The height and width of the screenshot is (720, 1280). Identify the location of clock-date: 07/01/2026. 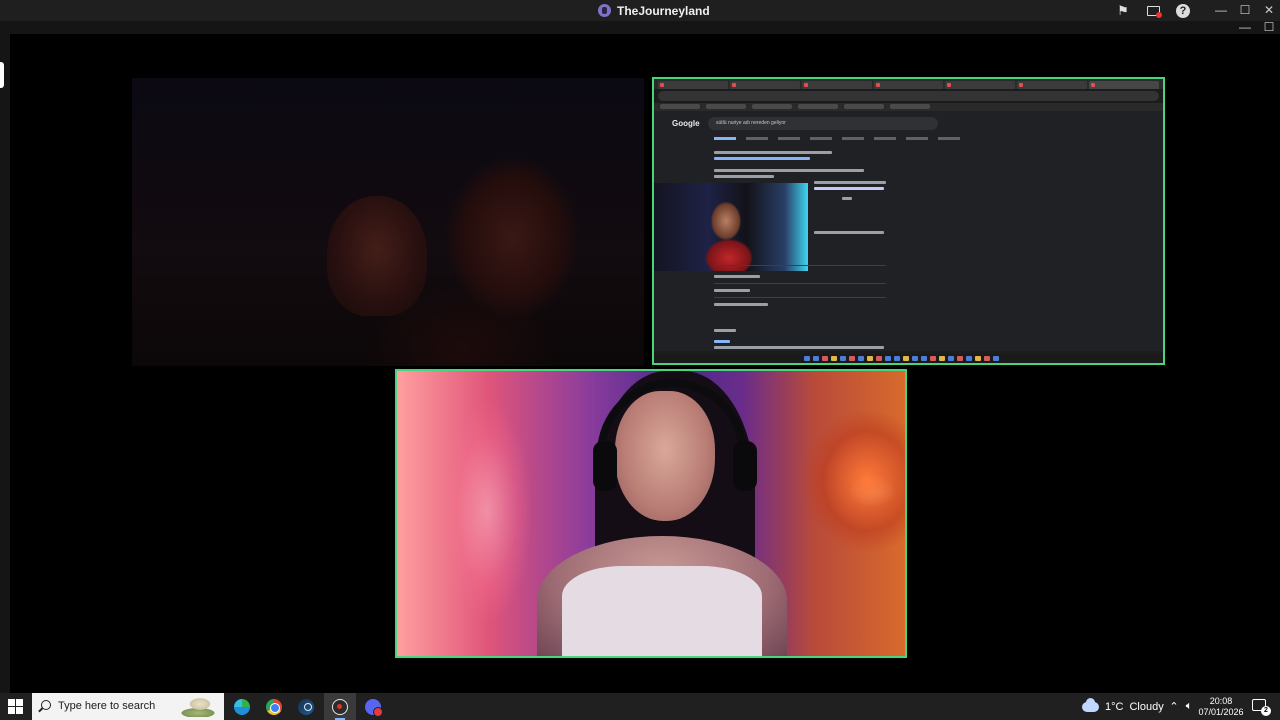
(1221, 712).